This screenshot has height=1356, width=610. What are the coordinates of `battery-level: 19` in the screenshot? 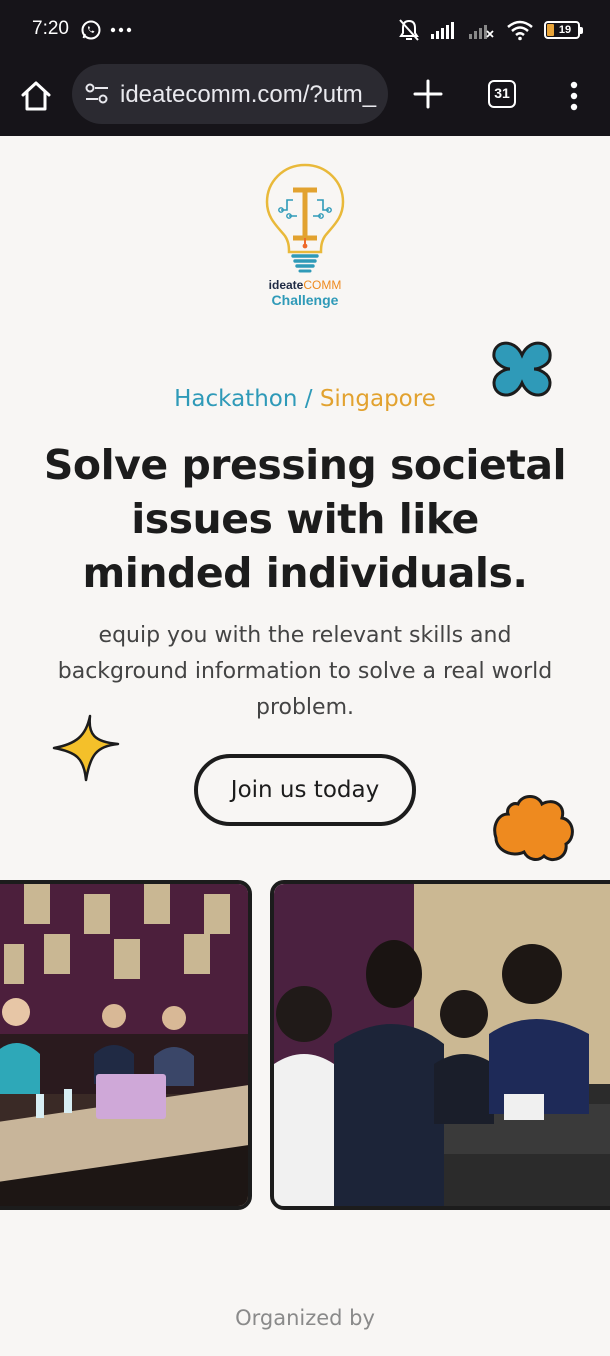 It's located at (565, 30).